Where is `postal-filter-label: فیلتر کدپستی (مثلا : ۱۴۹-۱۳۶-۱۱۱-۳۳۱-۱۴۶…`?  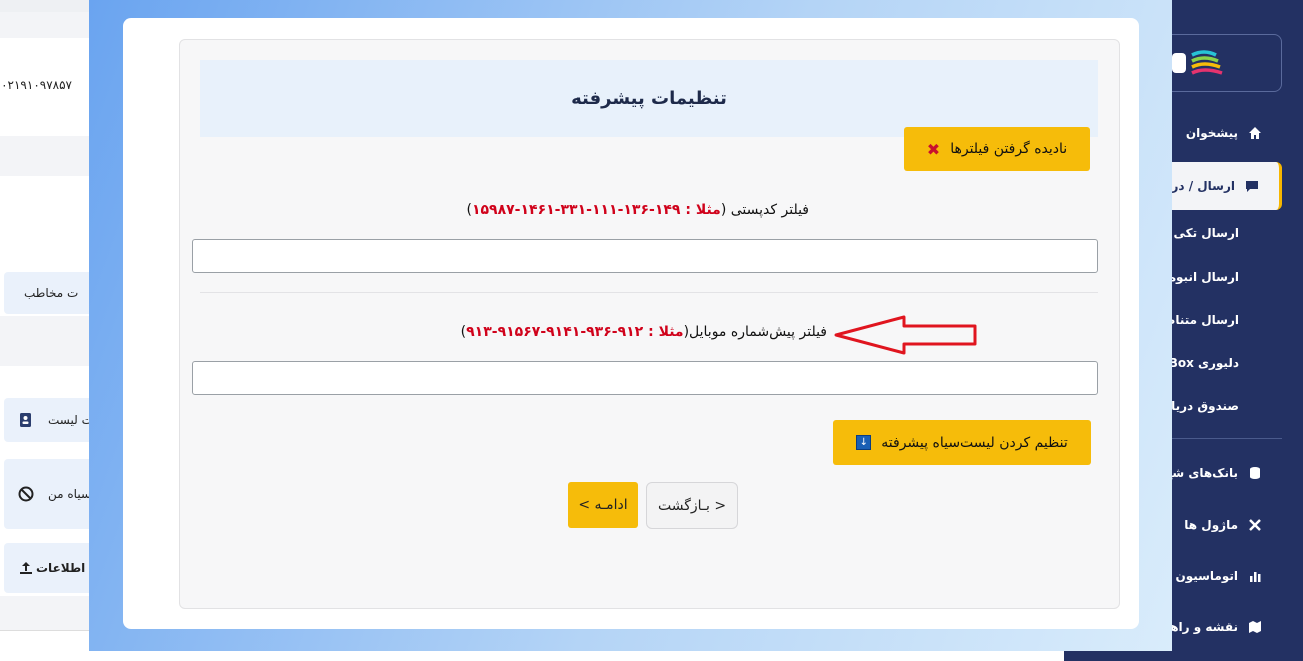
postal-filter-label: فیلتر کدپستی (مثلا : ۱۴۹-۱۳۶-۱۱۱-۳۳۱-۱۴۶… is located at coordinates (637, 210).